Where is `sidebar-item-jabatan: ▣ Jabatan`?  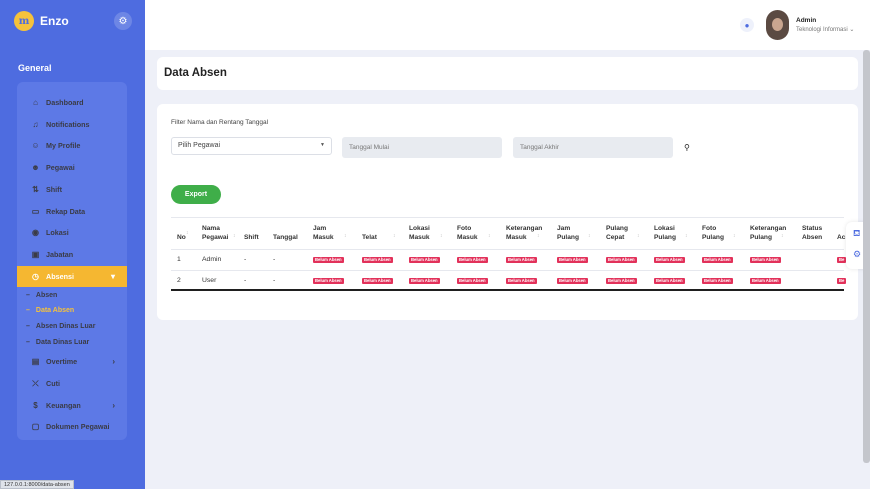
sidebar-item-jabatan: ▣ Jabatan is located at coordinates (72, 254).